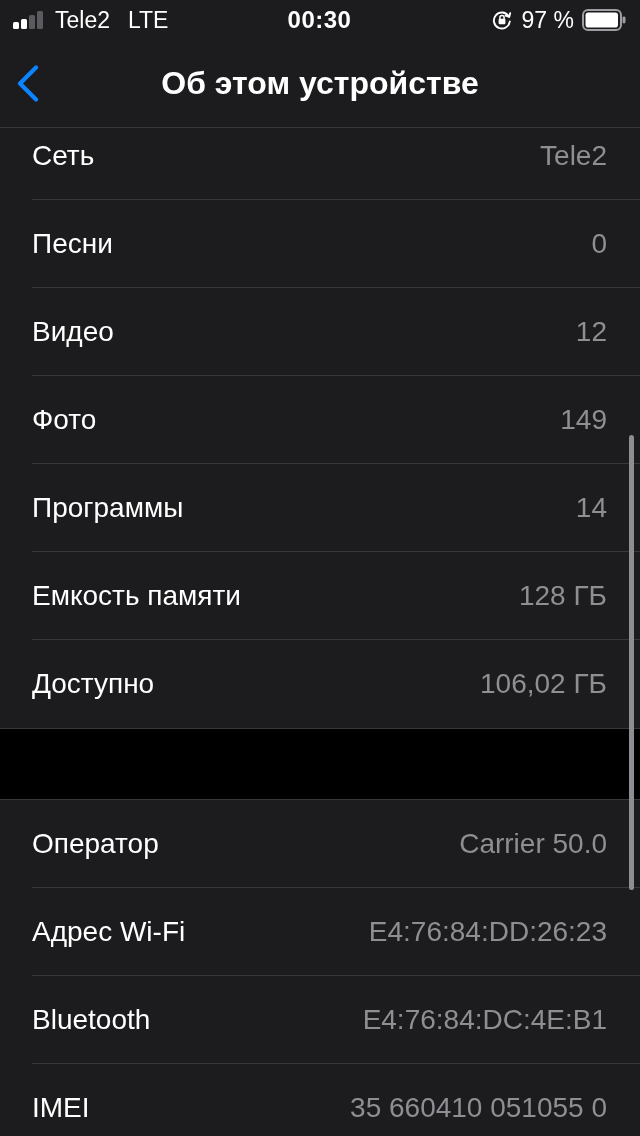 The width and height of the screenshot is (640, 1136). What do you see at coordinates (73, 331) in the screenshot?
I see `row-label: Видео` at bounding box center [73, 331].